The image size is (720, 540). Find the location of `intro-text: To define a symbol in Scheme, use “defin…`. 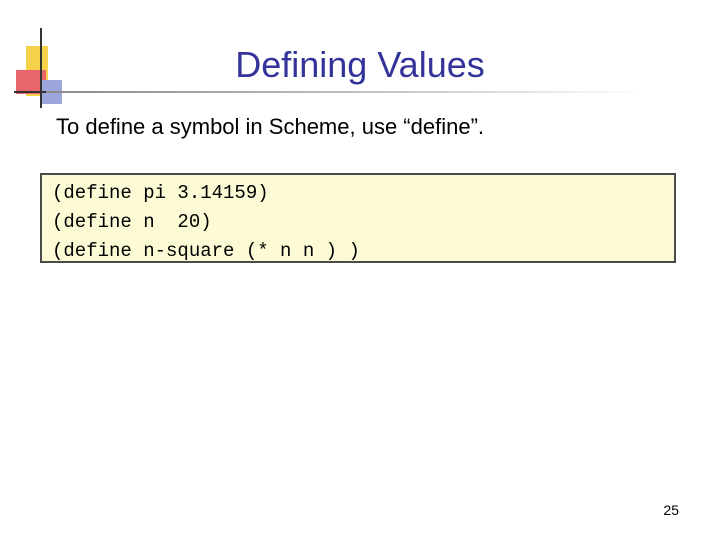

intro-text: To define a symbol in Scheme, use “defin… is located at coordinates (270, 126).